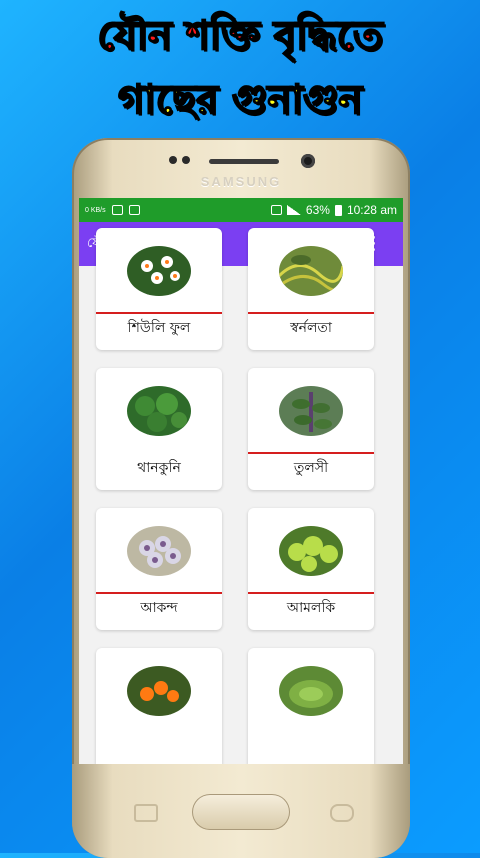  What do you see at coordinates (276, 210) in the screenshot?
I see `data-icon` at bounding box center [276, 210].